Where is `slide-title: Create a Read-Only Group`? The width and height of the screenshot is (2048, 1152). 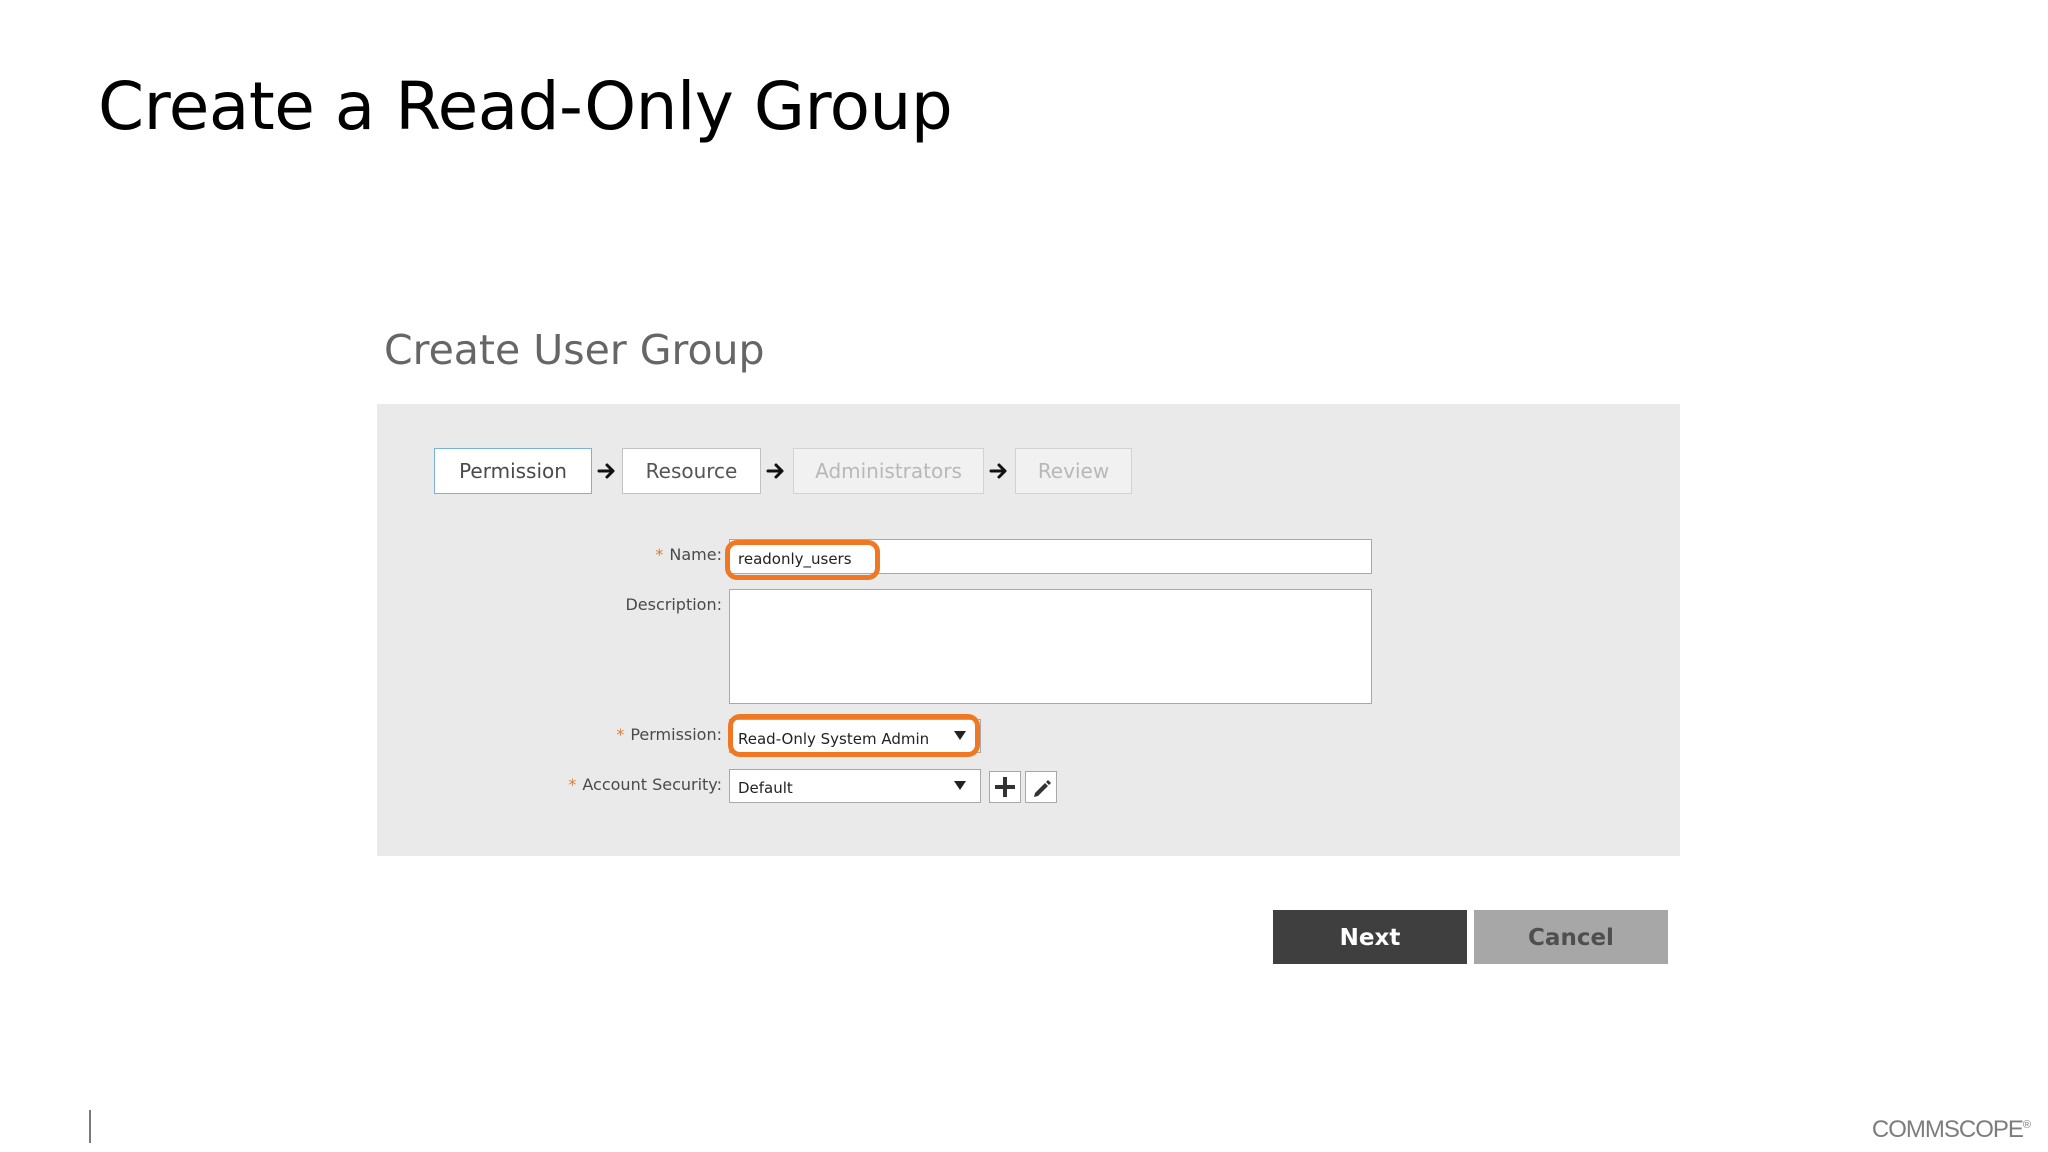
slide-title: Create a Read-Only Group is located at coordinates (525, 106).